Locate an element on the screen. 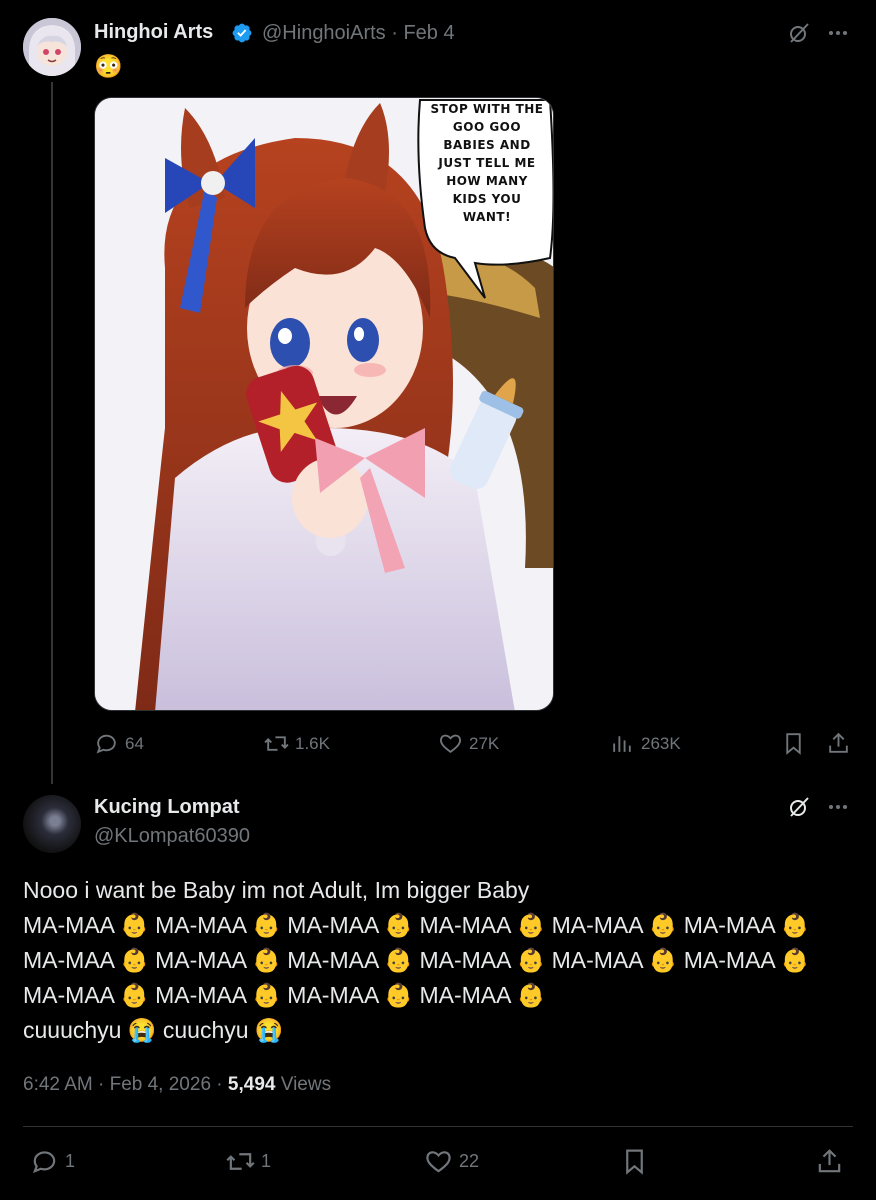 This screenshot has height=1200, width=876. reply-reply-button: 1 is located at coordinates (52, 1161).